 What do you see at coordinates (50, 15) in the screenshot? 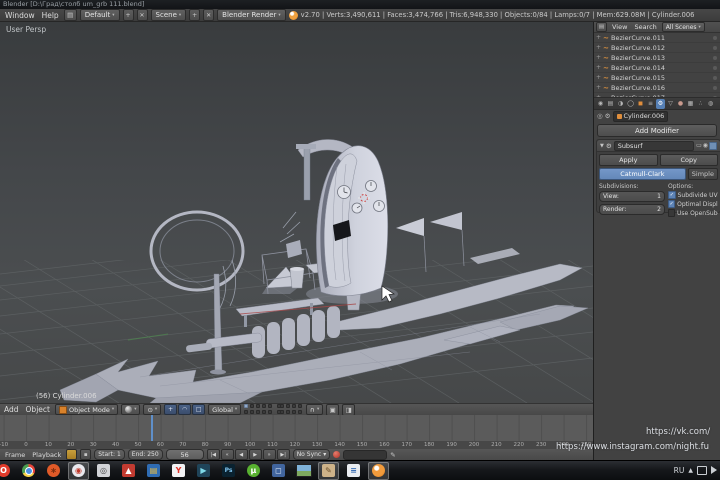
I see `menu-help: Help` at bounding box center [50, 15].